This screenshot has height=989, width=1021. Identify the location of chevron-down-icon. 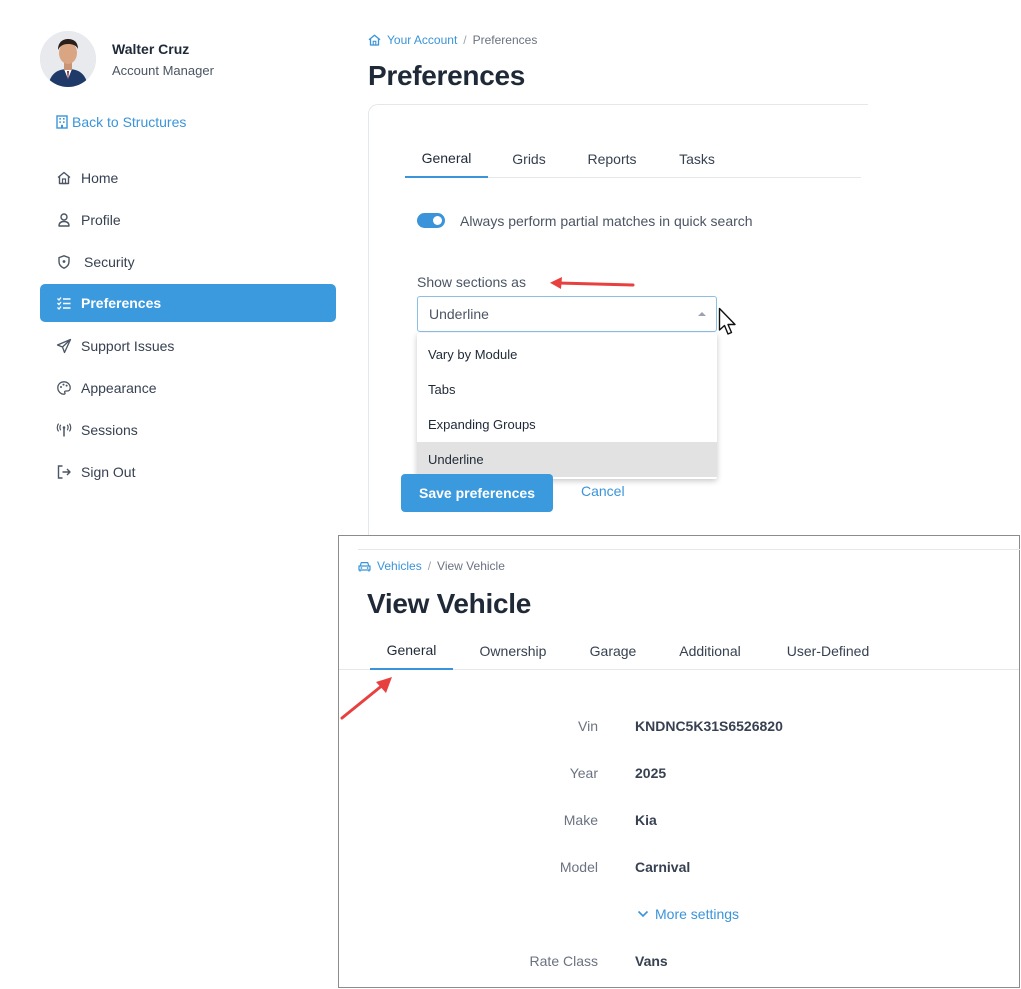
(643, 914).